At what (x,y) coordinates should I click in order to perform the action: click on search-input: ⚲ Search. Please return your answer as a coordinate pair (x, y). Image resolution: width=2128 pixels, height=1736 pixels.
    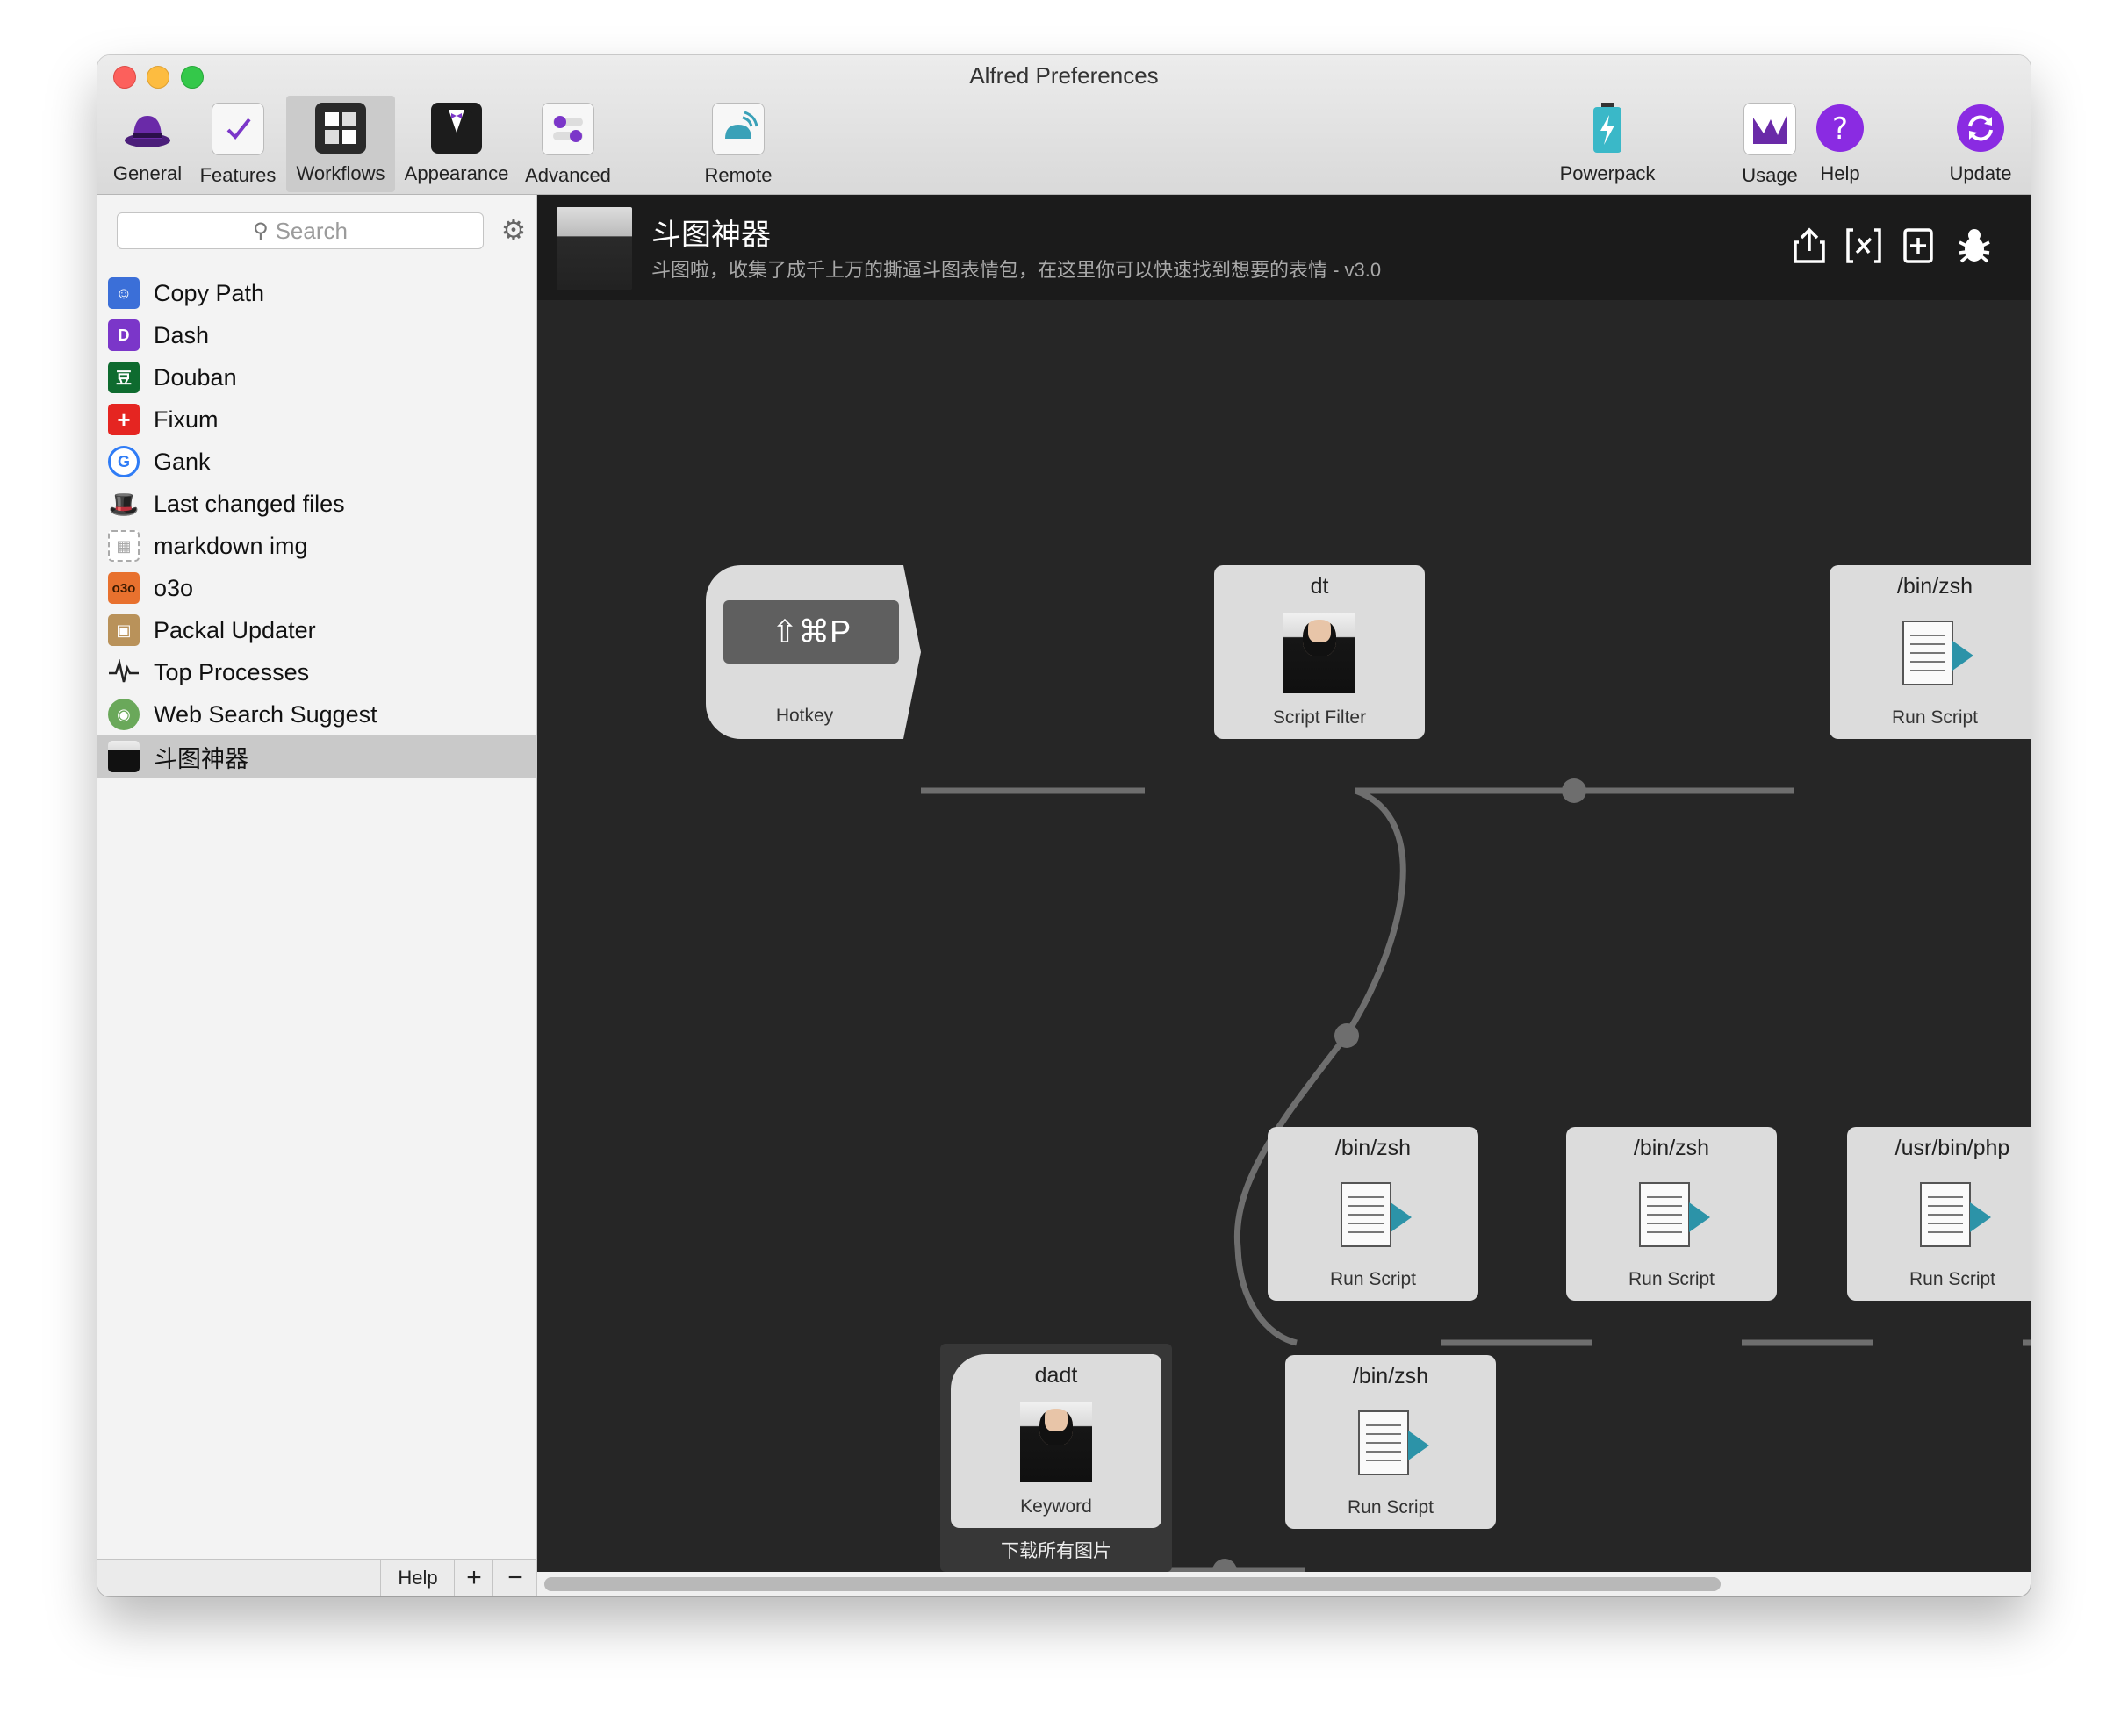
    Looking at the image, I should click on (300, 230).